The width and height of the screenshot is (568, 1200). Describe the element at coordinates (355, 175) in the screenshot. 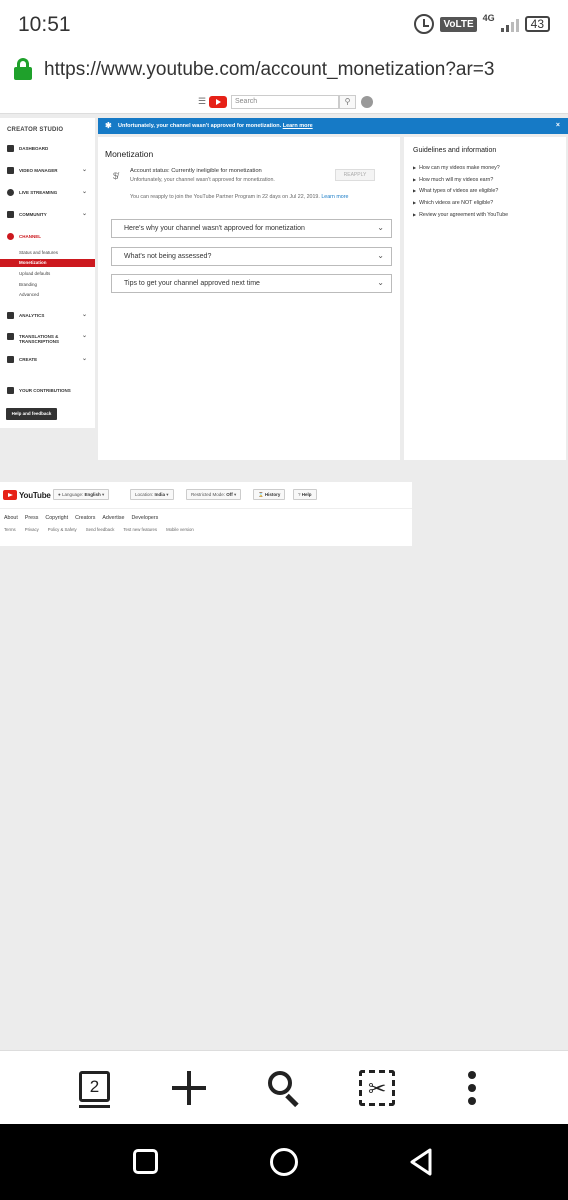

I see `reapply-button: REAPPLY` at that location.